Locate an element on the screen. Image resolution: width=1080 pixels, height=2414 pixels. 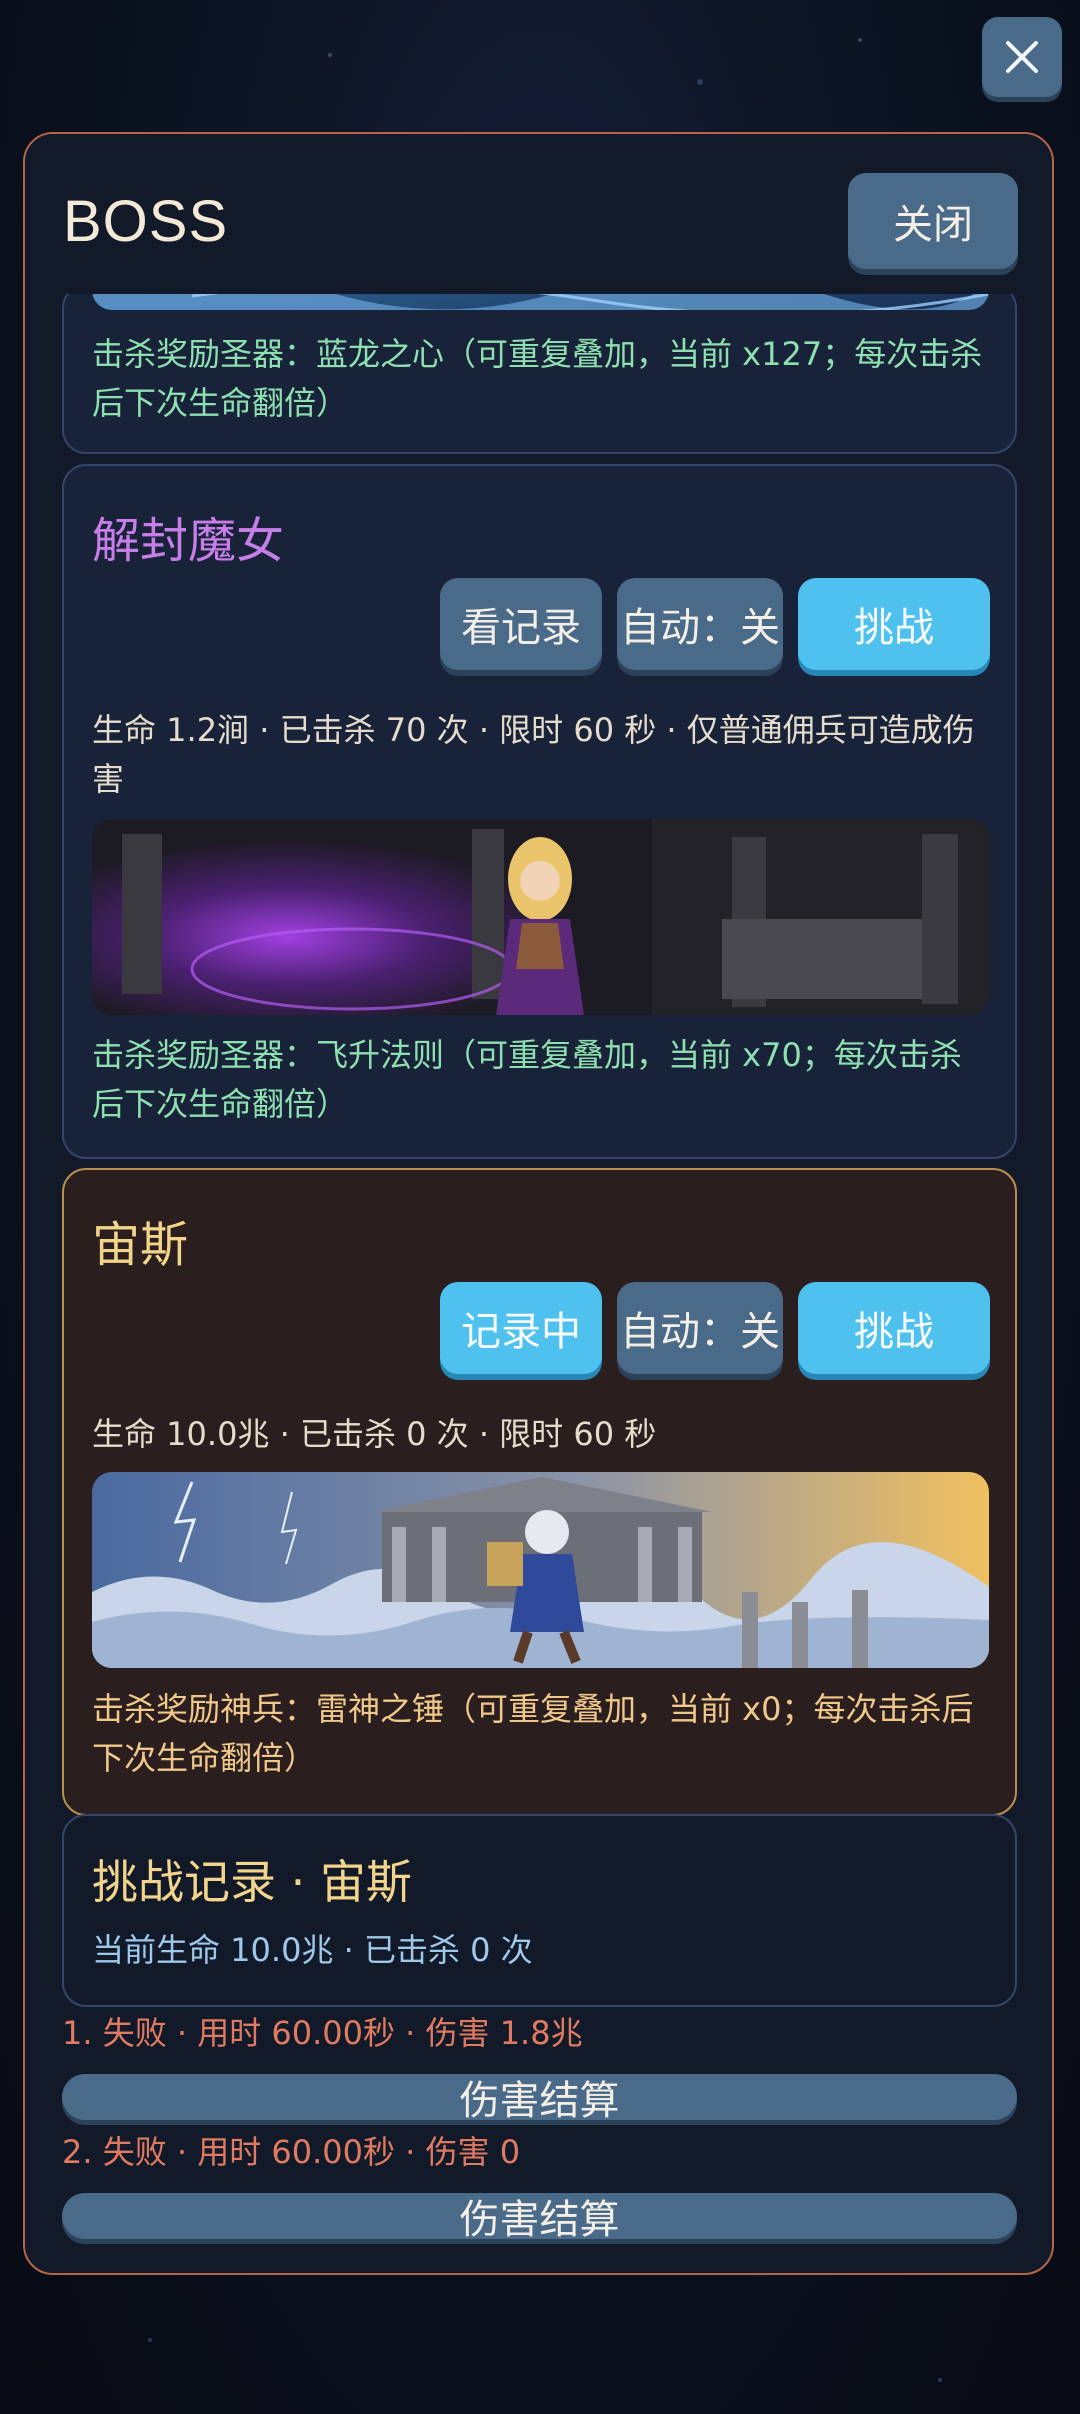
record-entry-2: 2. 失败 · 用时 60.00秒 · 伤害 0 is located at coordinates (291, 2152).